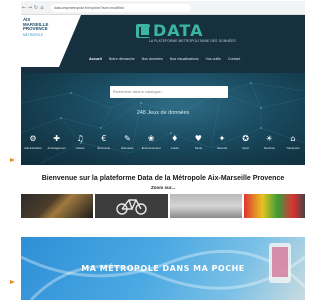  I want to click on theme-label: Tourisme, so click(269, 148).